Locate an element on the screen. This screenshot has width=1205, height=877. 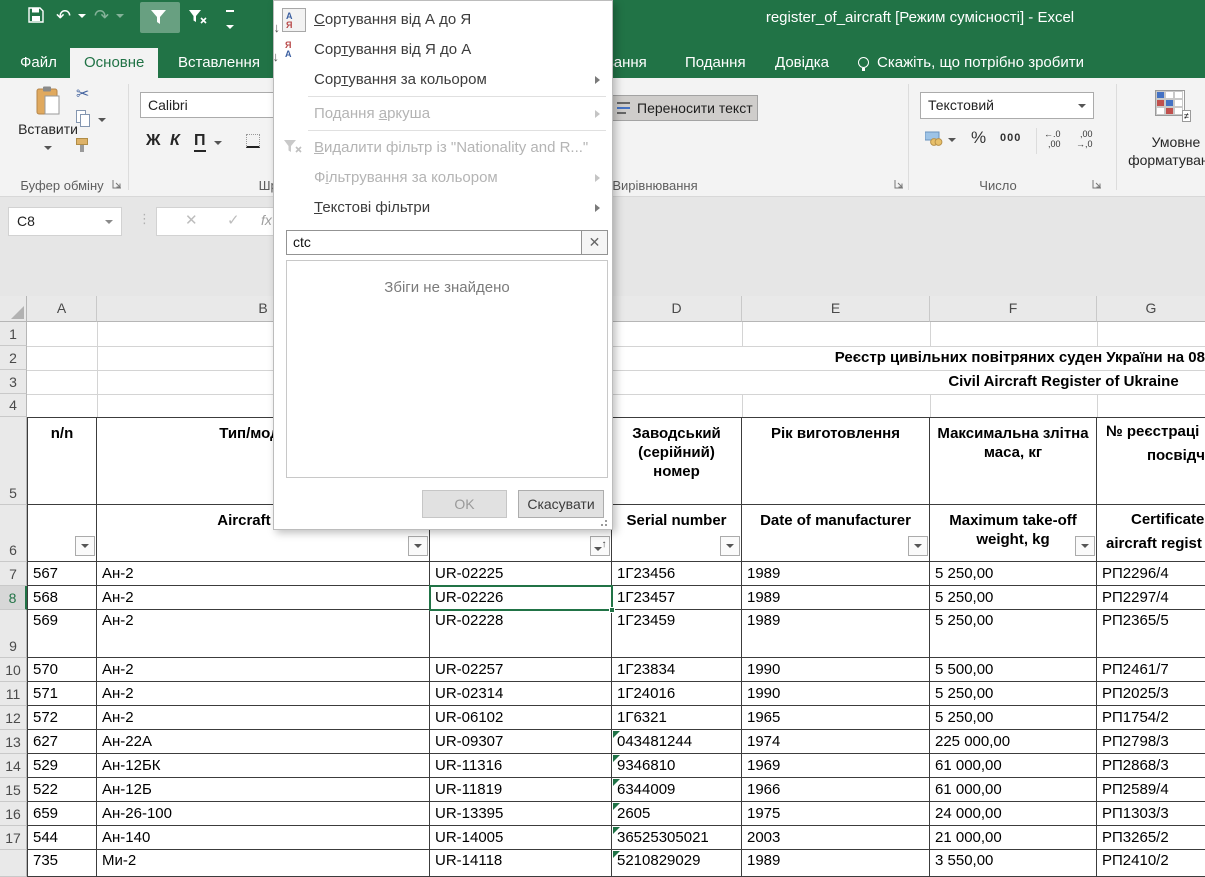
tab-insert: Вставлення is located at coordinates (219, 63).